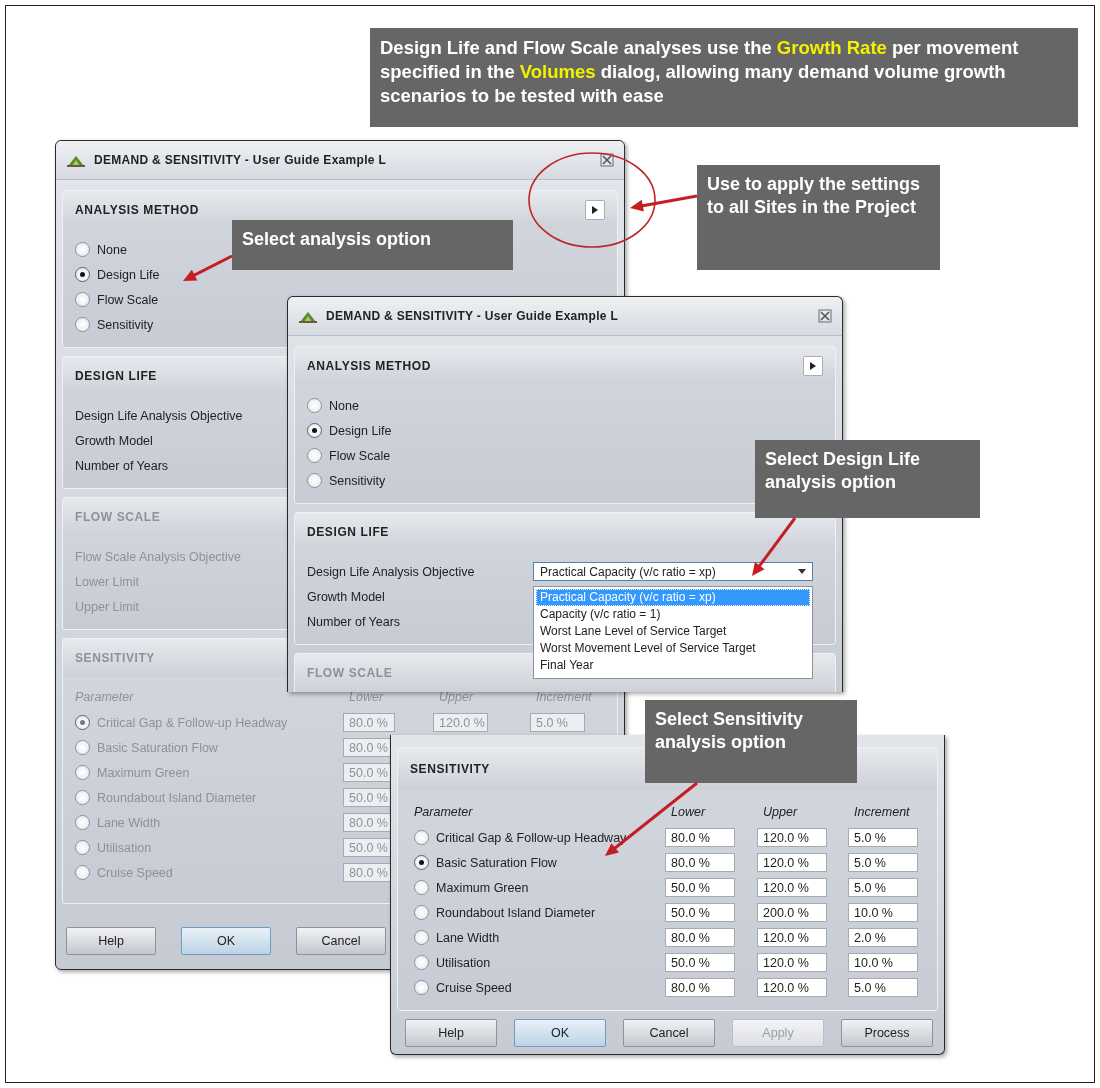 The height and width of the screenshot is (1088, 1100). What do you see at coordinates (818, 217) in the screenshot?
I see `callout: Use to apply the settings to all Sites in the Project` at bounding box center [818, 217].